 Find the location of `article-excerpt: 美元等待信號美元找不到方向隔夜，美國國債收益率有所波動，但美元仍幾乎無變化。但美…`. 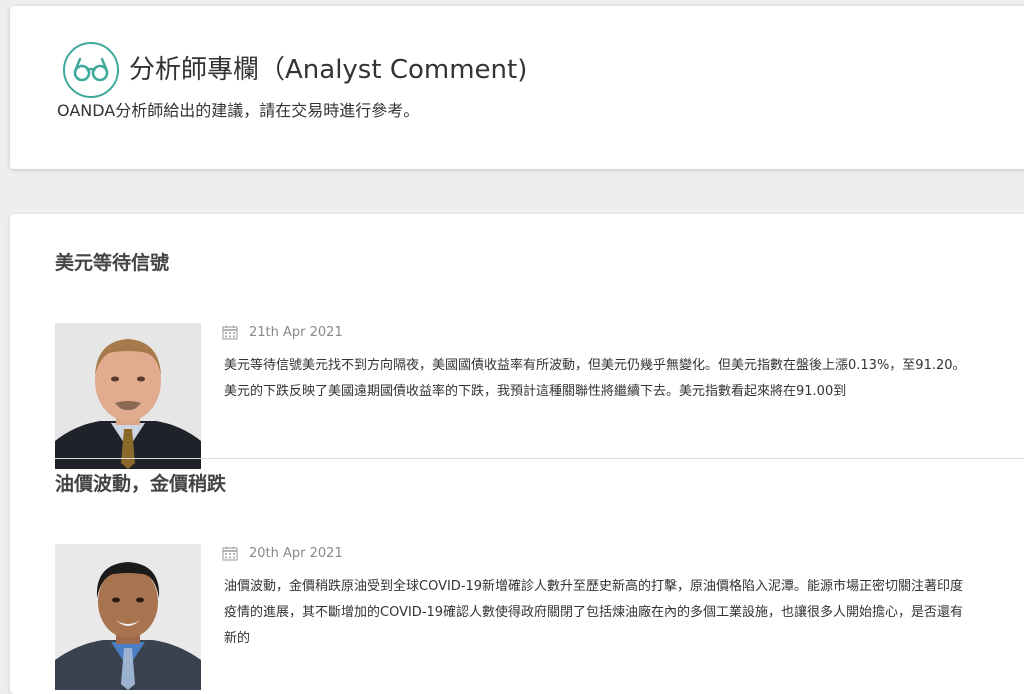

article-excerpt: 美元等待信號美元找不到方向隔夜，美國國債收益率有所波動，但美元仍幾乎無變化。但美… is located at coordinates (595, 378).